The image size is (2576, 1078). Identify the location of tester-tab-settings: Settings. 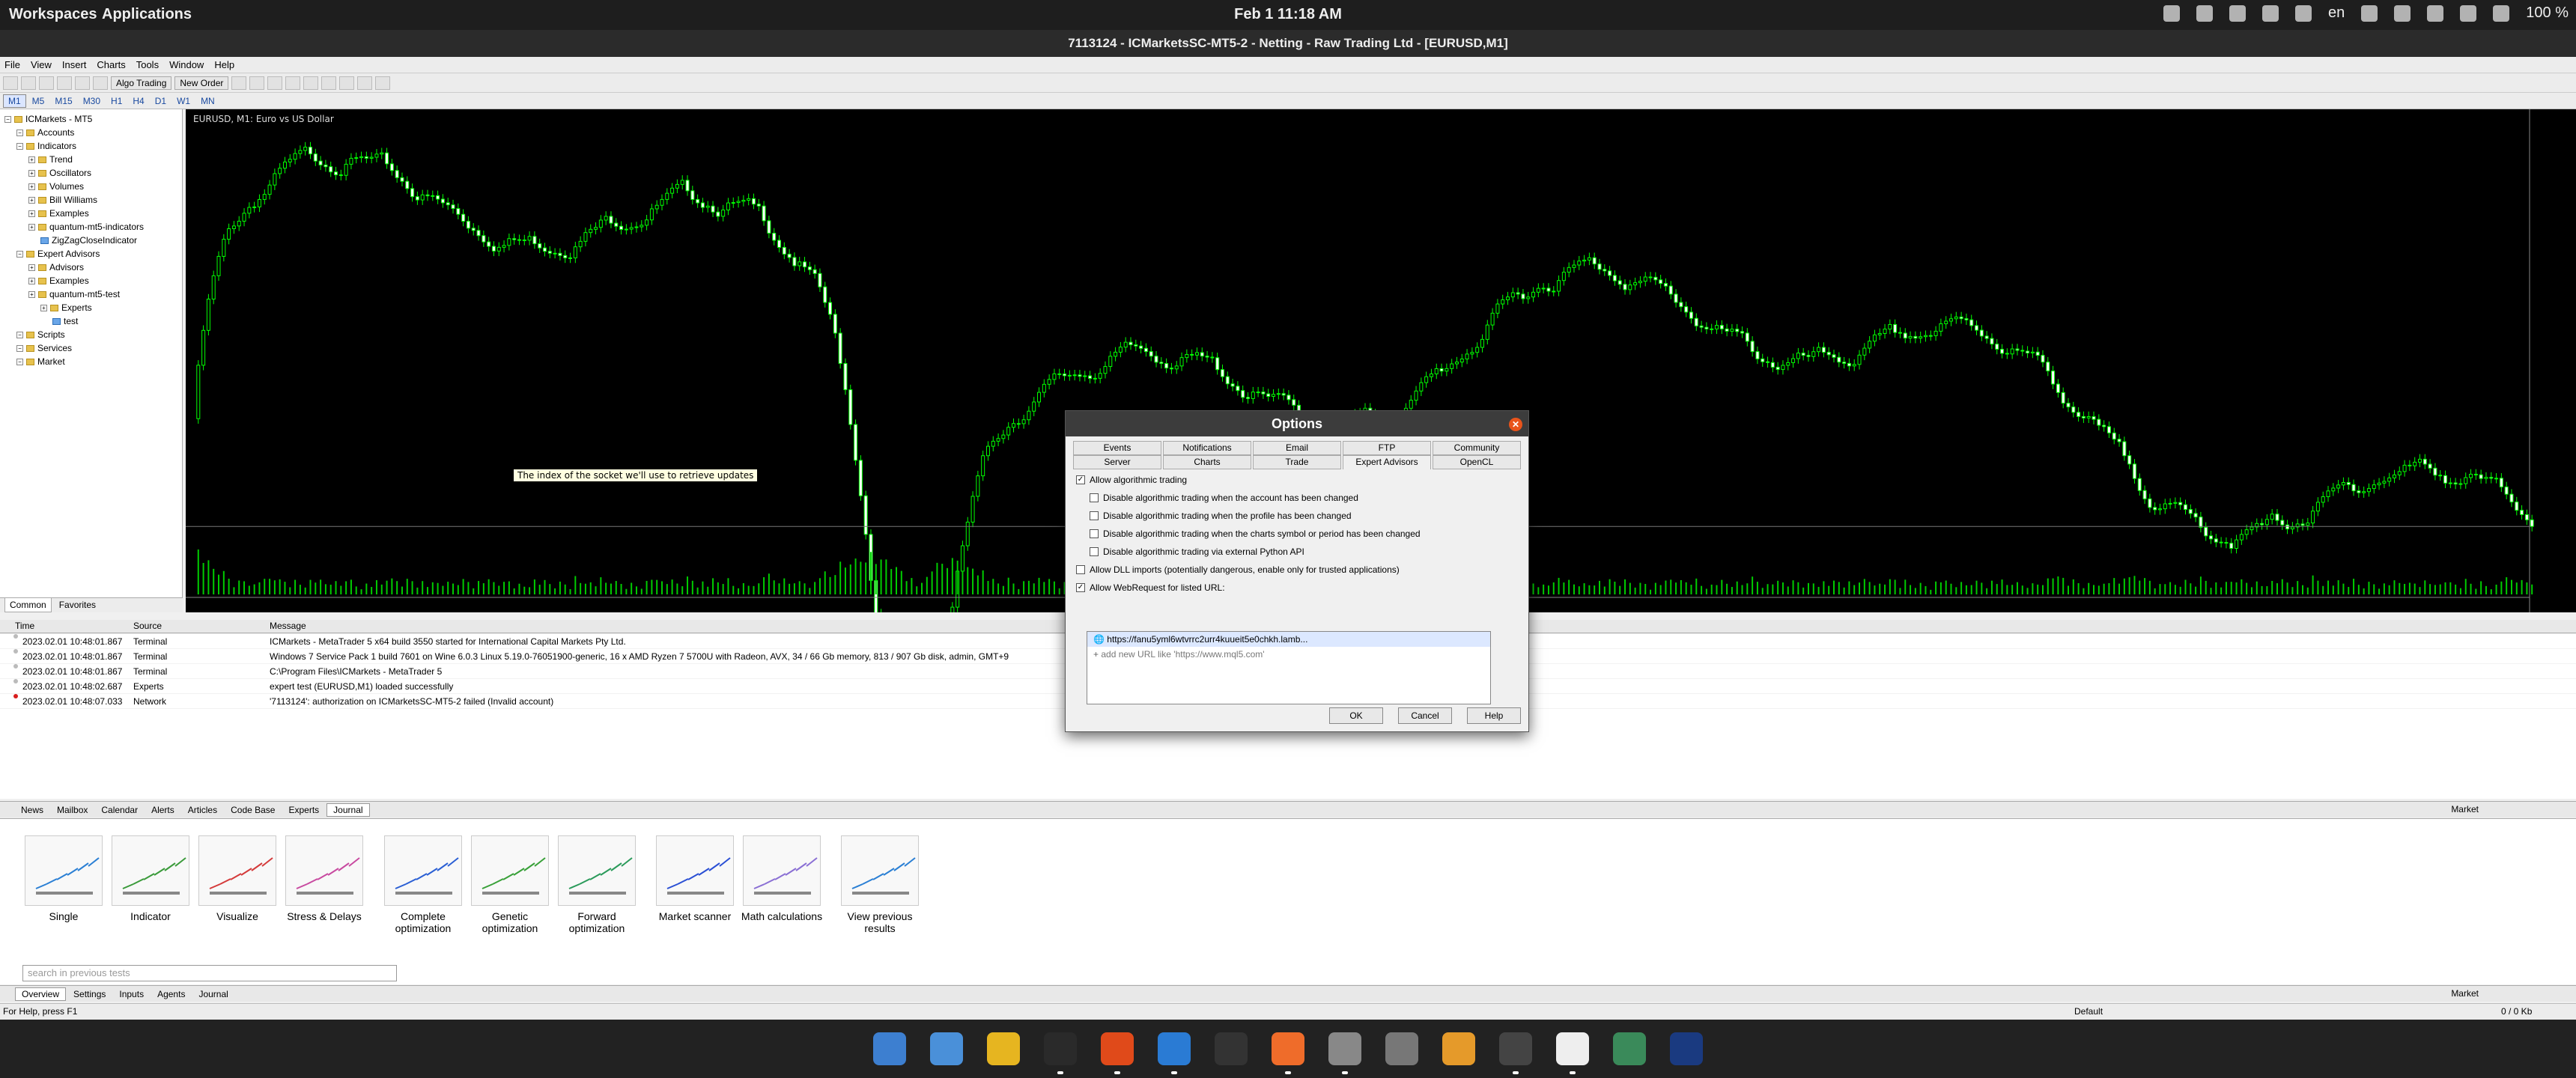
(89, 994).